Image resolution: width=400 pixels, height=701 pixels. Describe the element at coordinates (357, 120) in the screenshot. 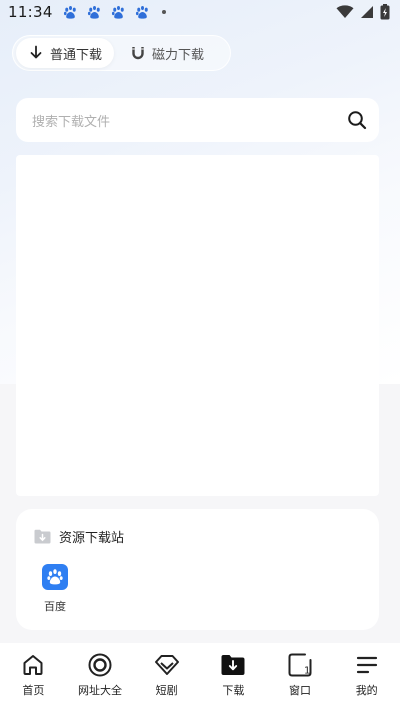

I see `search-icon` at that location.